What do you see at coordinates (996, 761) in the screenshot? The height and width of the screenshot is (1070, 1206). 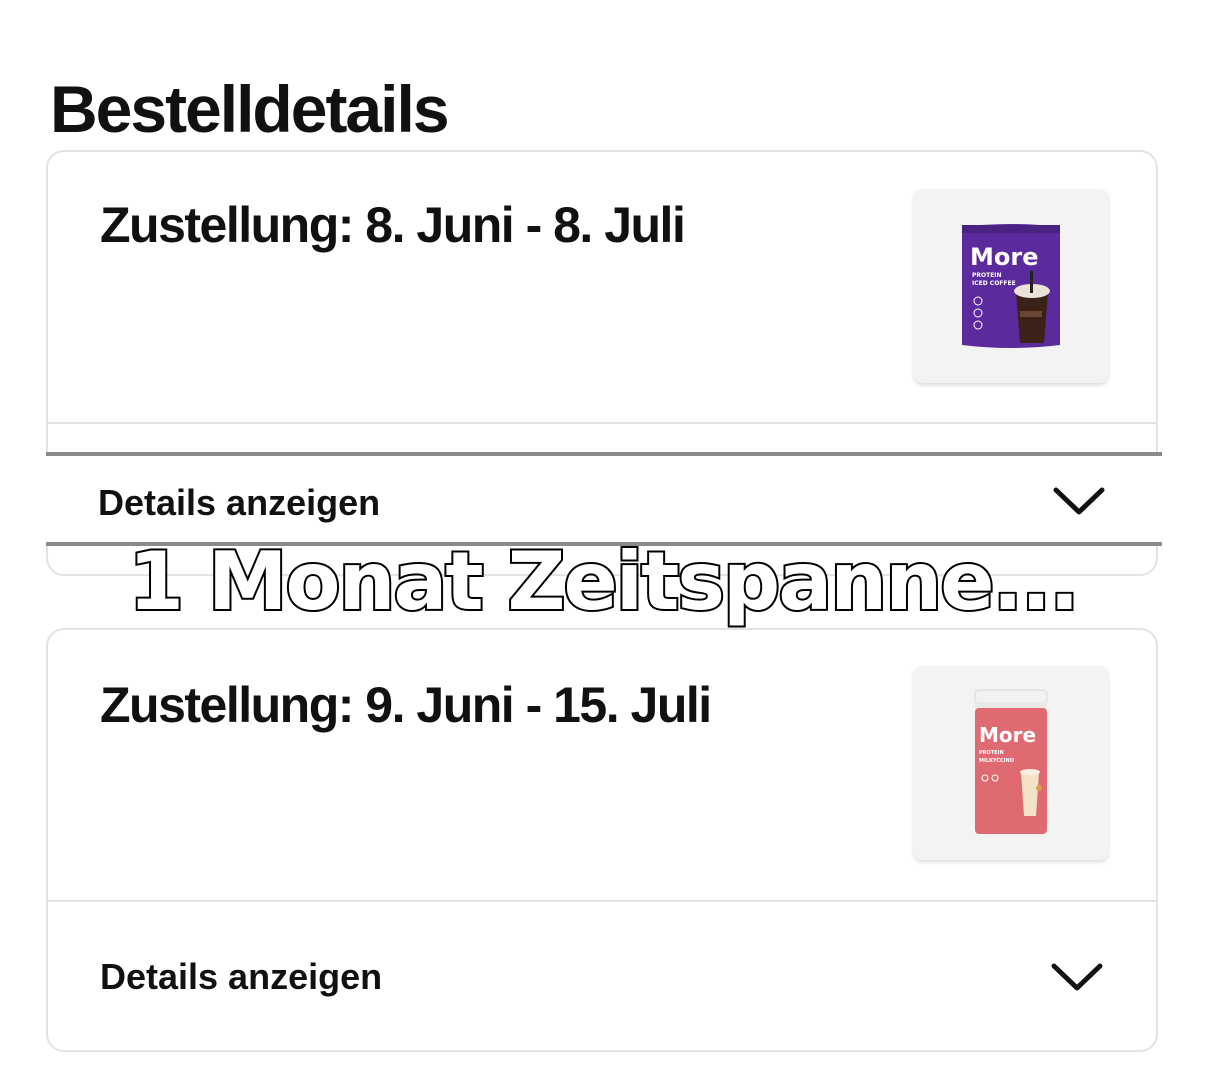 I see `product-line2: MILKYCCINO` at bounding box center [996, 761].